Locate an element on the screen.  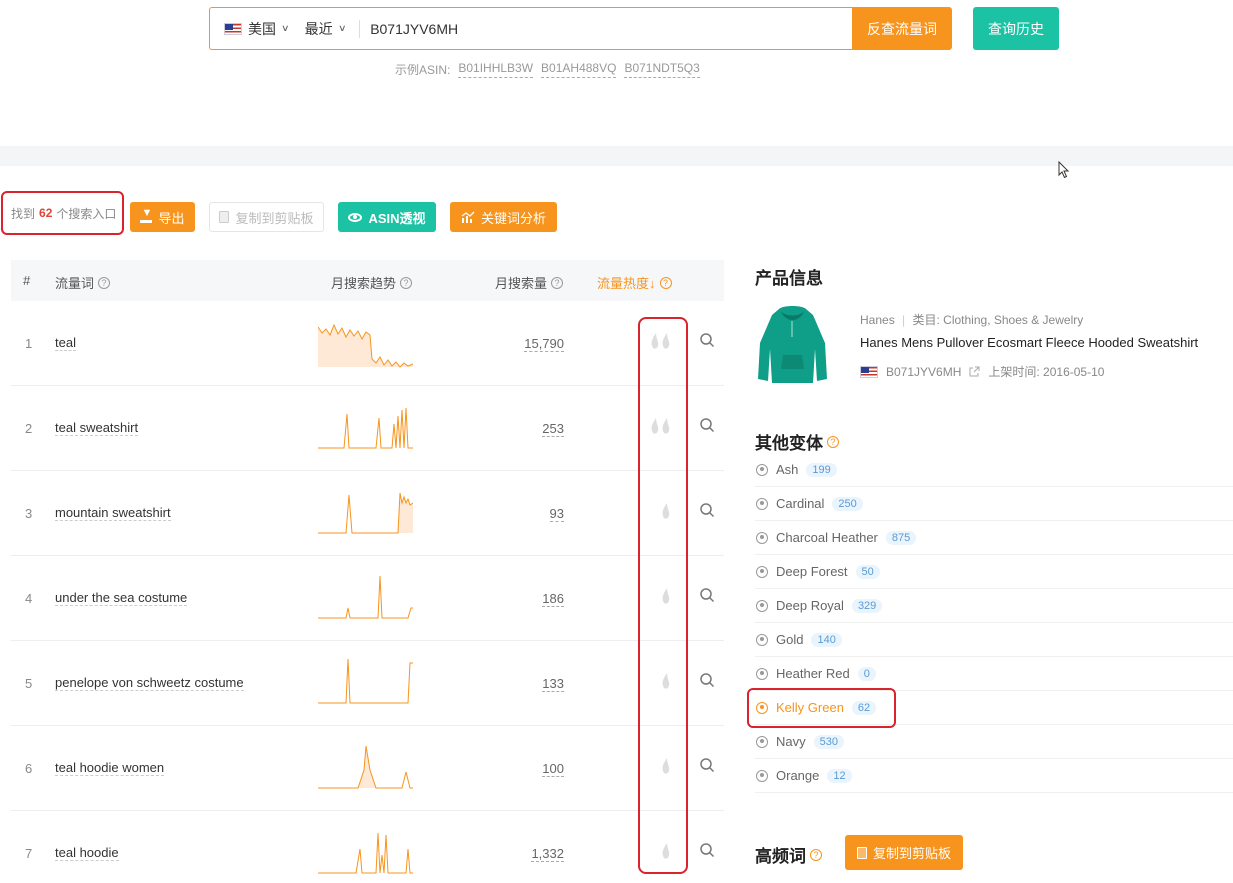
table-row: 2 teal sweatshirt 253 is located at coordinates (367, 428).